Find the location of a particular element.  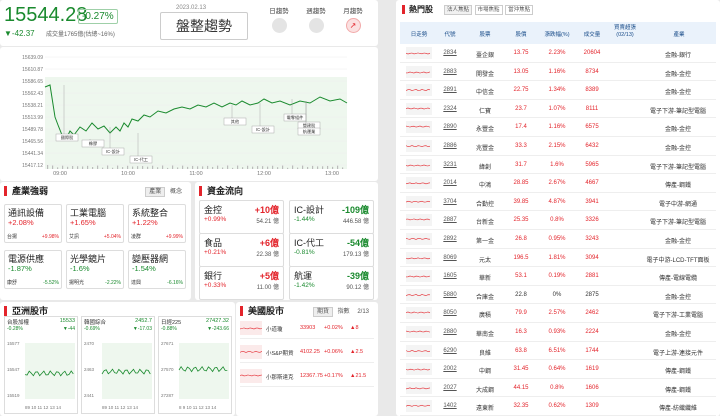

stock-code: 8050 is located at coordinates (450, 313).